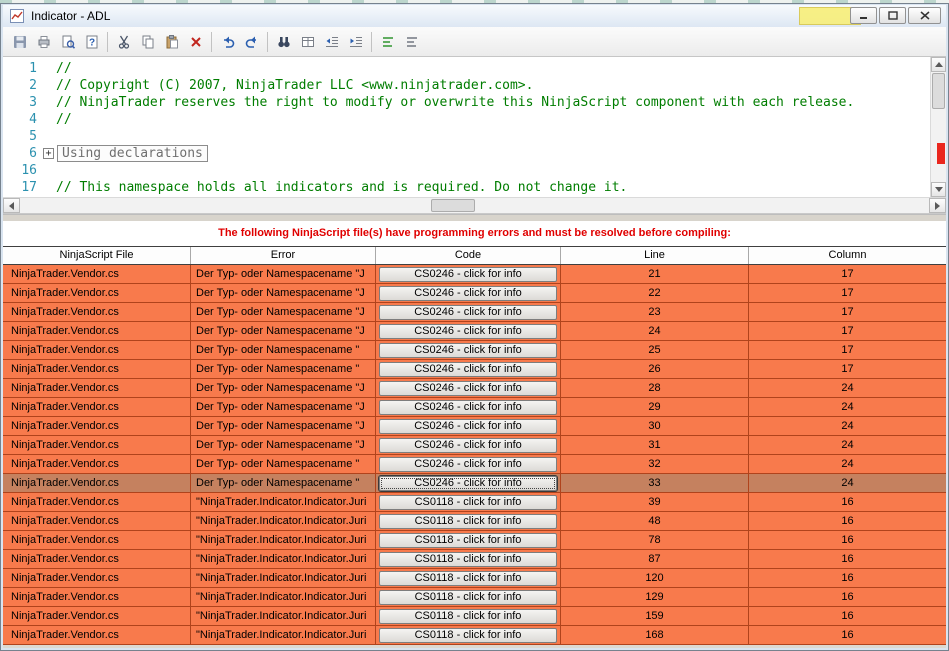 This screenshot has width=949, height=651. I want to click on cell-file: NinjaTrader.Vendor.cs, so click(97, 426).